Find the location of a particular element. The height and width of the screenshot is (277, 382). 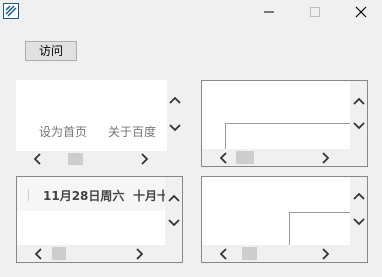

close-icon is located at coordinates (361, 12).